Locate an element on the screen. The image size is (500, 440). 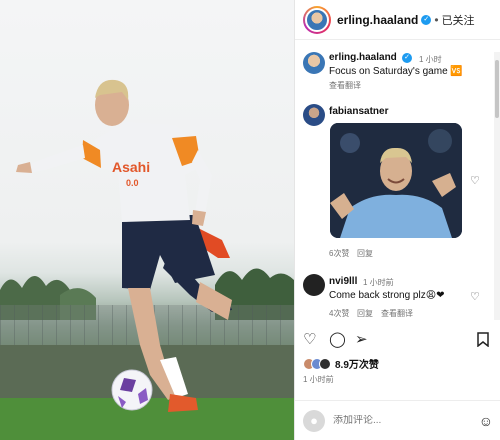
scrollbar-thumb is located at coordinates (497, 89).